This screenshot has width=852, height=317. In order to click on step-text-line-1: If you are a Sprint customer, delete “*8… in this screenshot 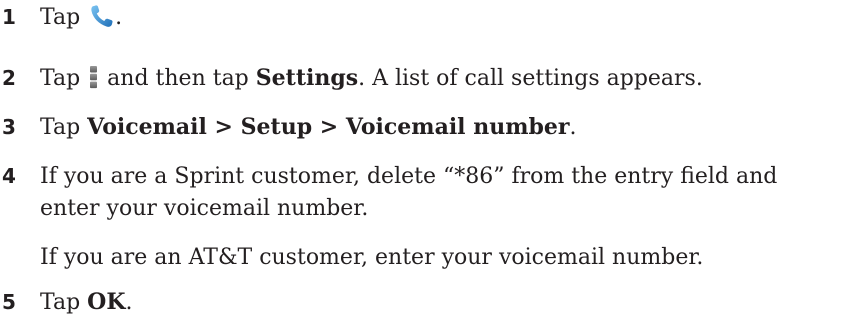, I will do `click(409, 176)`.